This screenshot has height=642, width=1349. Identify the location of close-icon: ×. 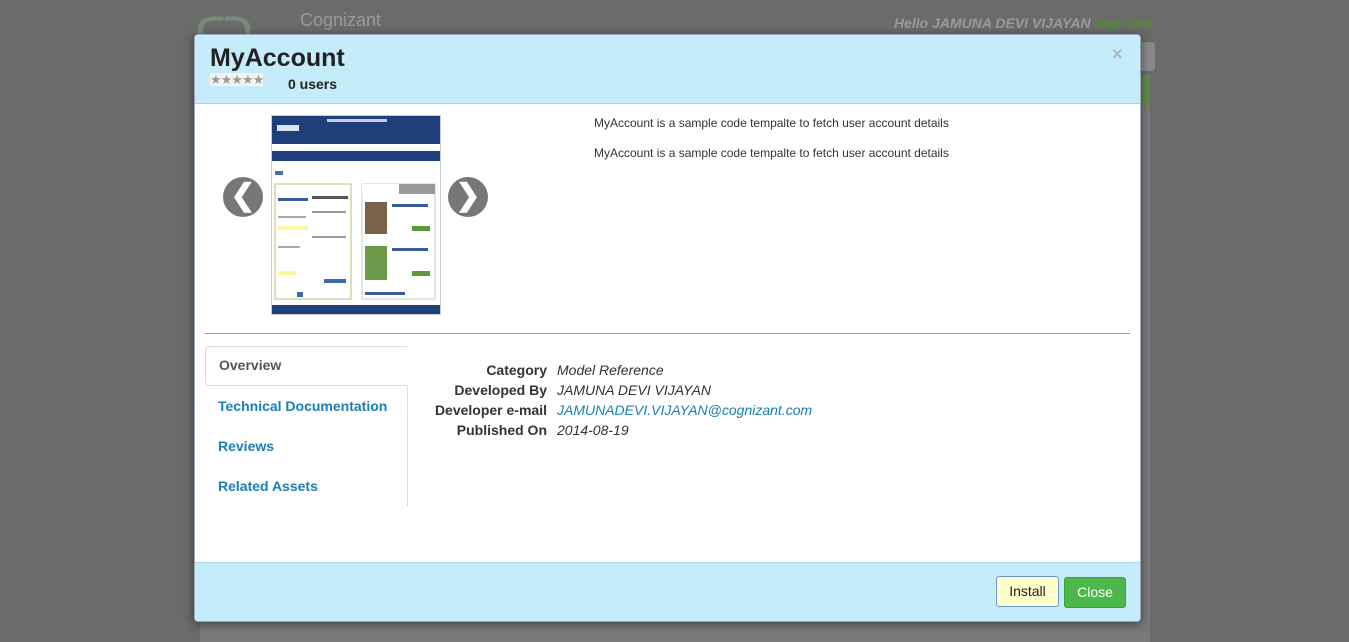
(1117, 54).